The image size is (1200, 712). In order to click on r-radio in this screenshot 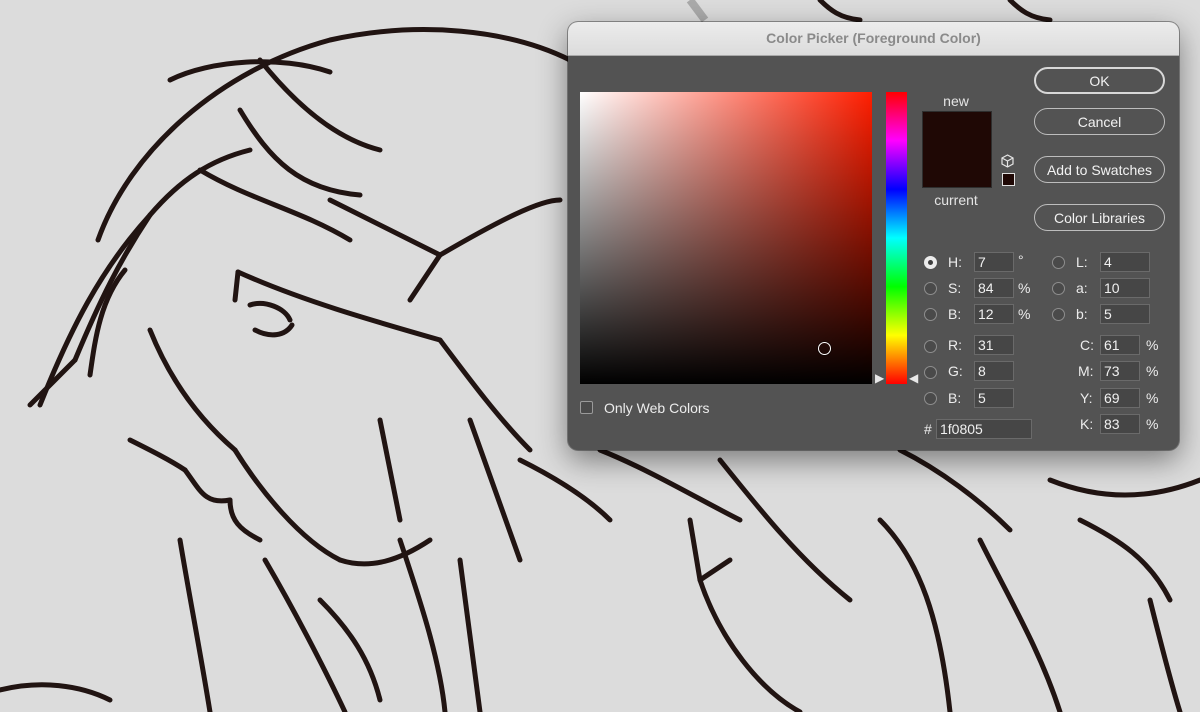, I will do `click(930, 346)`.